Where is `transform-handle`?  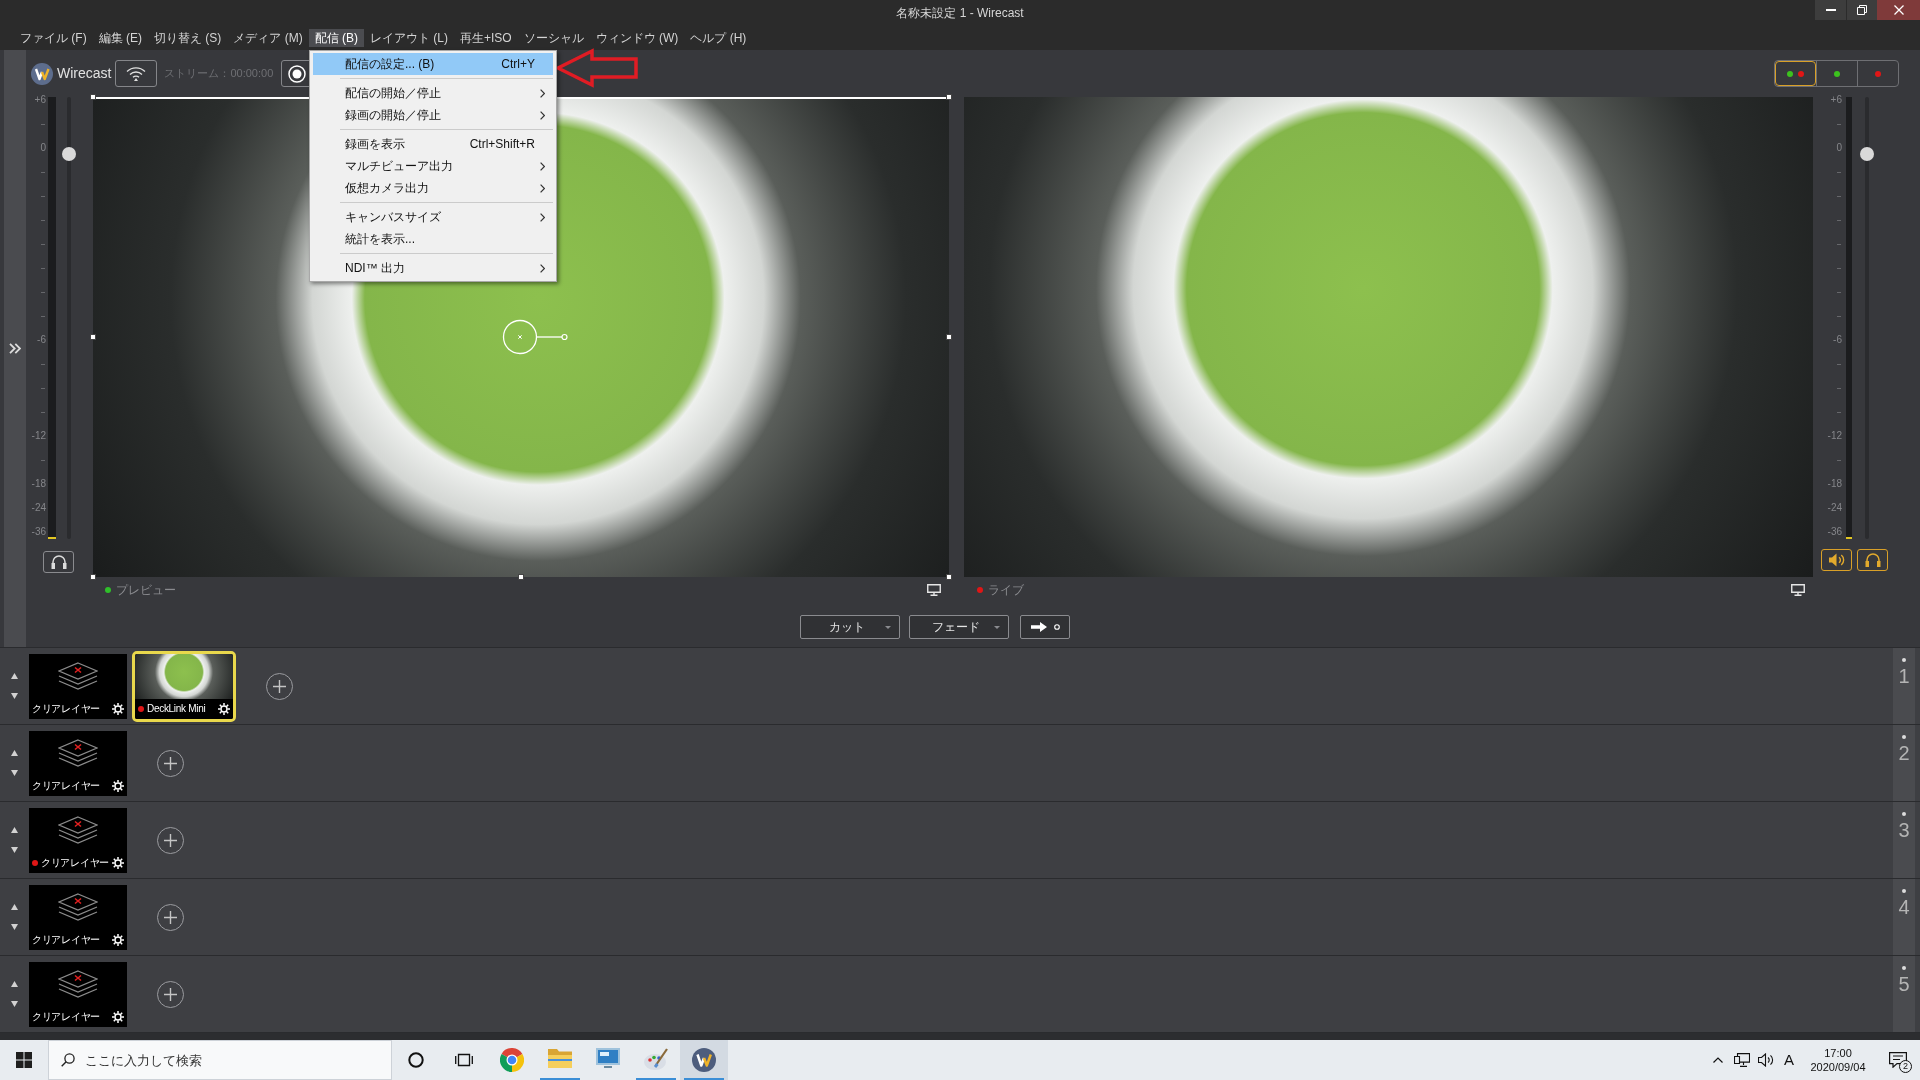 transform-handle is located at coordinates (535, 337).